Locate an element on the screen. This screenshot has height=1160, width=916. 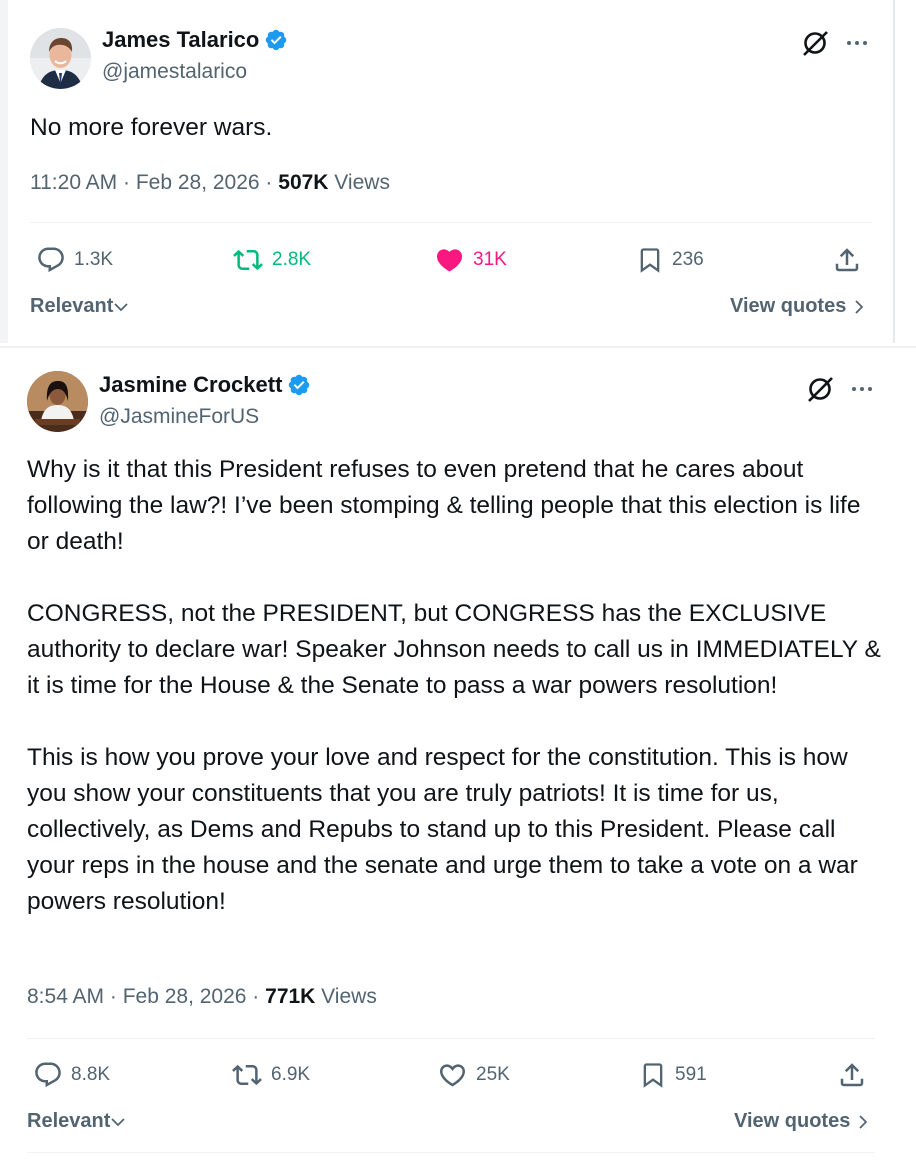
reply-button: 1.3K is located at coordinates (74, 260).